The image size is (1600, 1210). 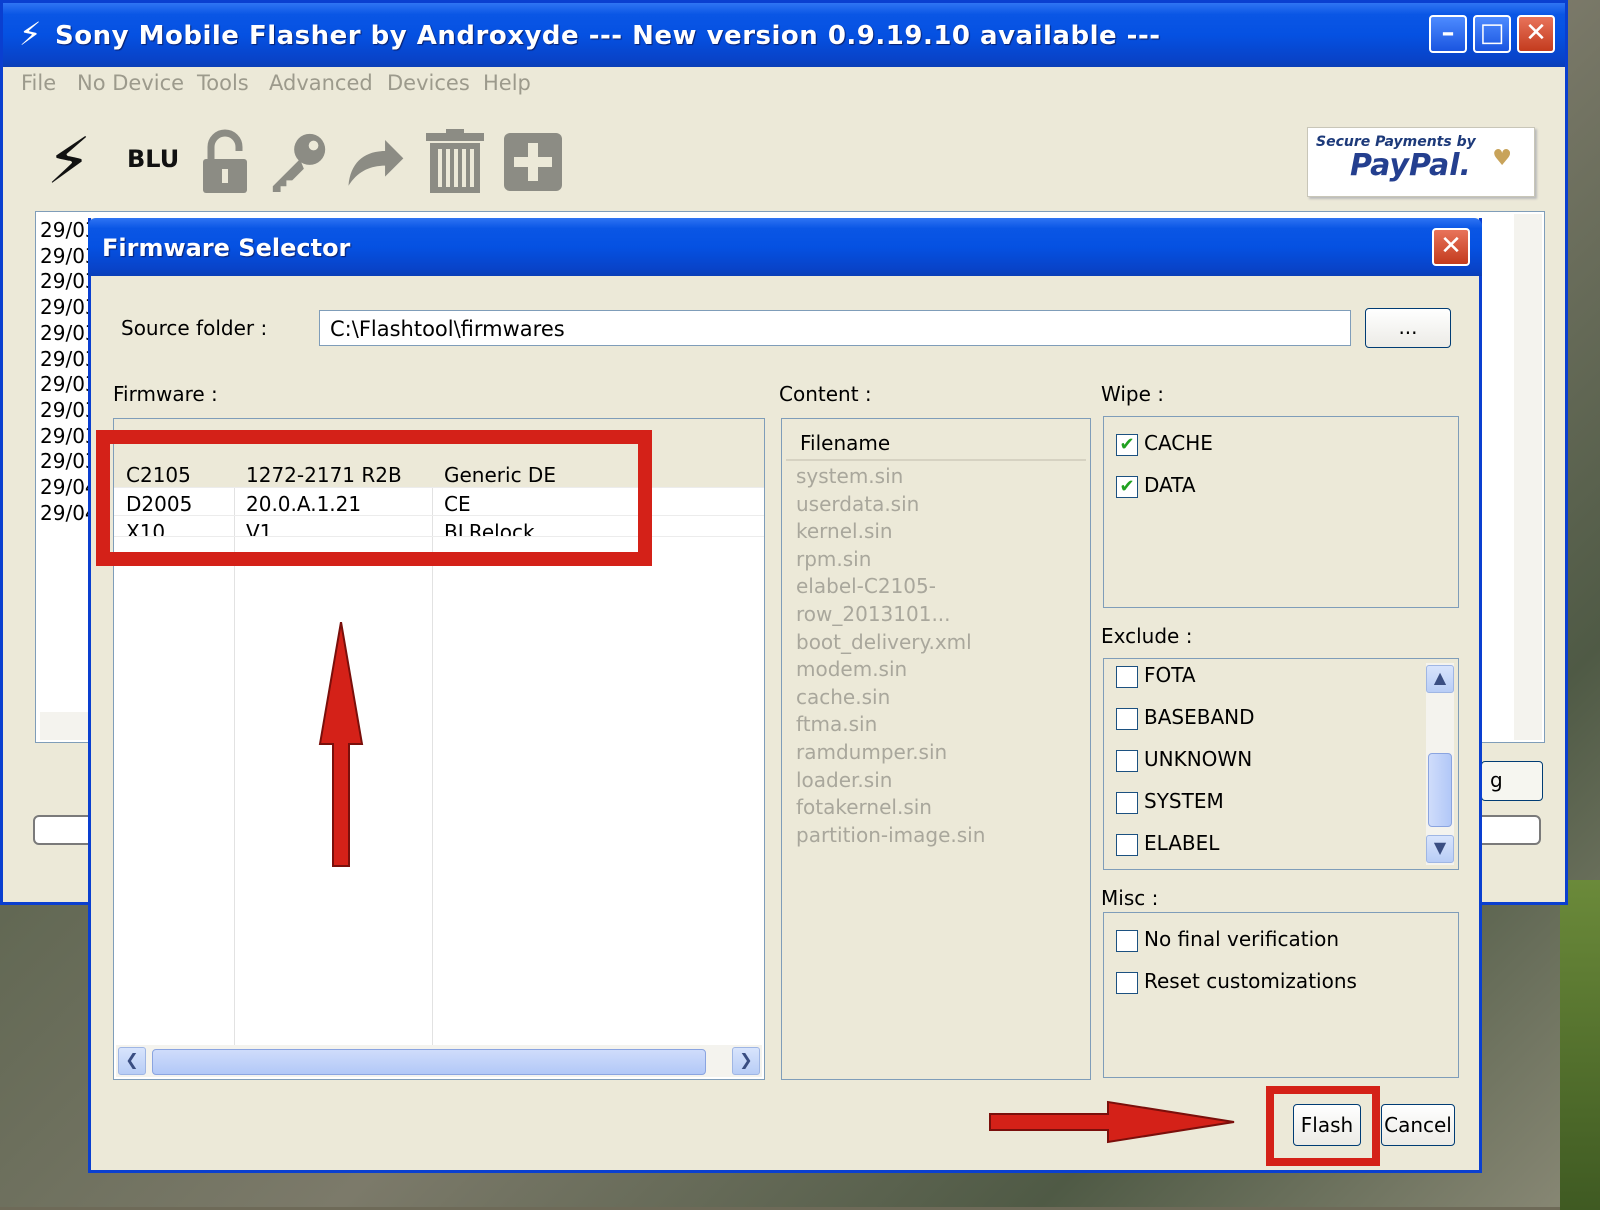 I want to click on exclude-system-option: SYSTEM, so click(x=1170, y=801).